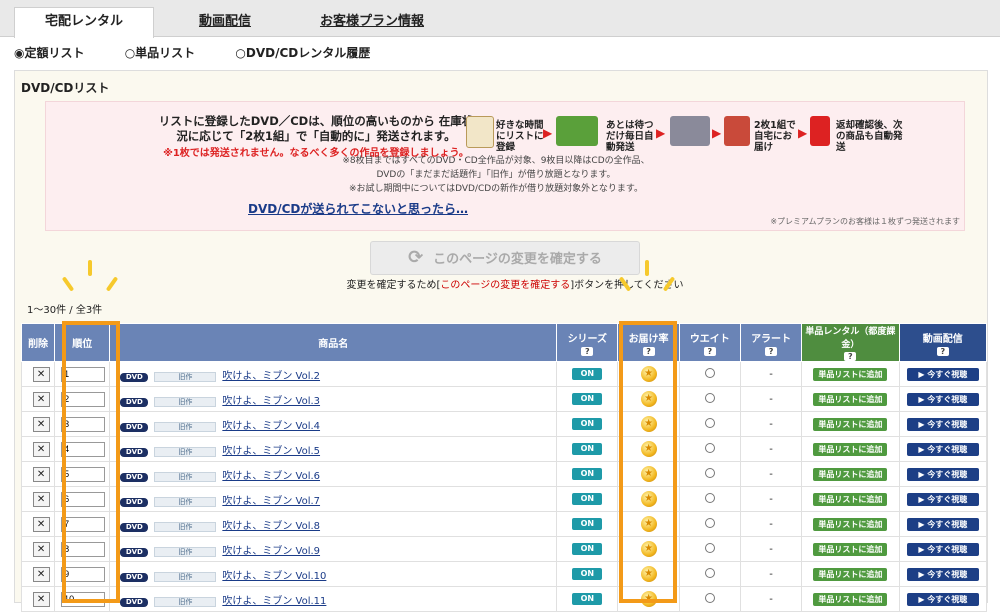 The height and width of the screenshot is (612, 1000). What do you see at coordinates (416, 257) in the screenshot?
I see `refresh-icon: ⟳` at bounding box center [416, 257].